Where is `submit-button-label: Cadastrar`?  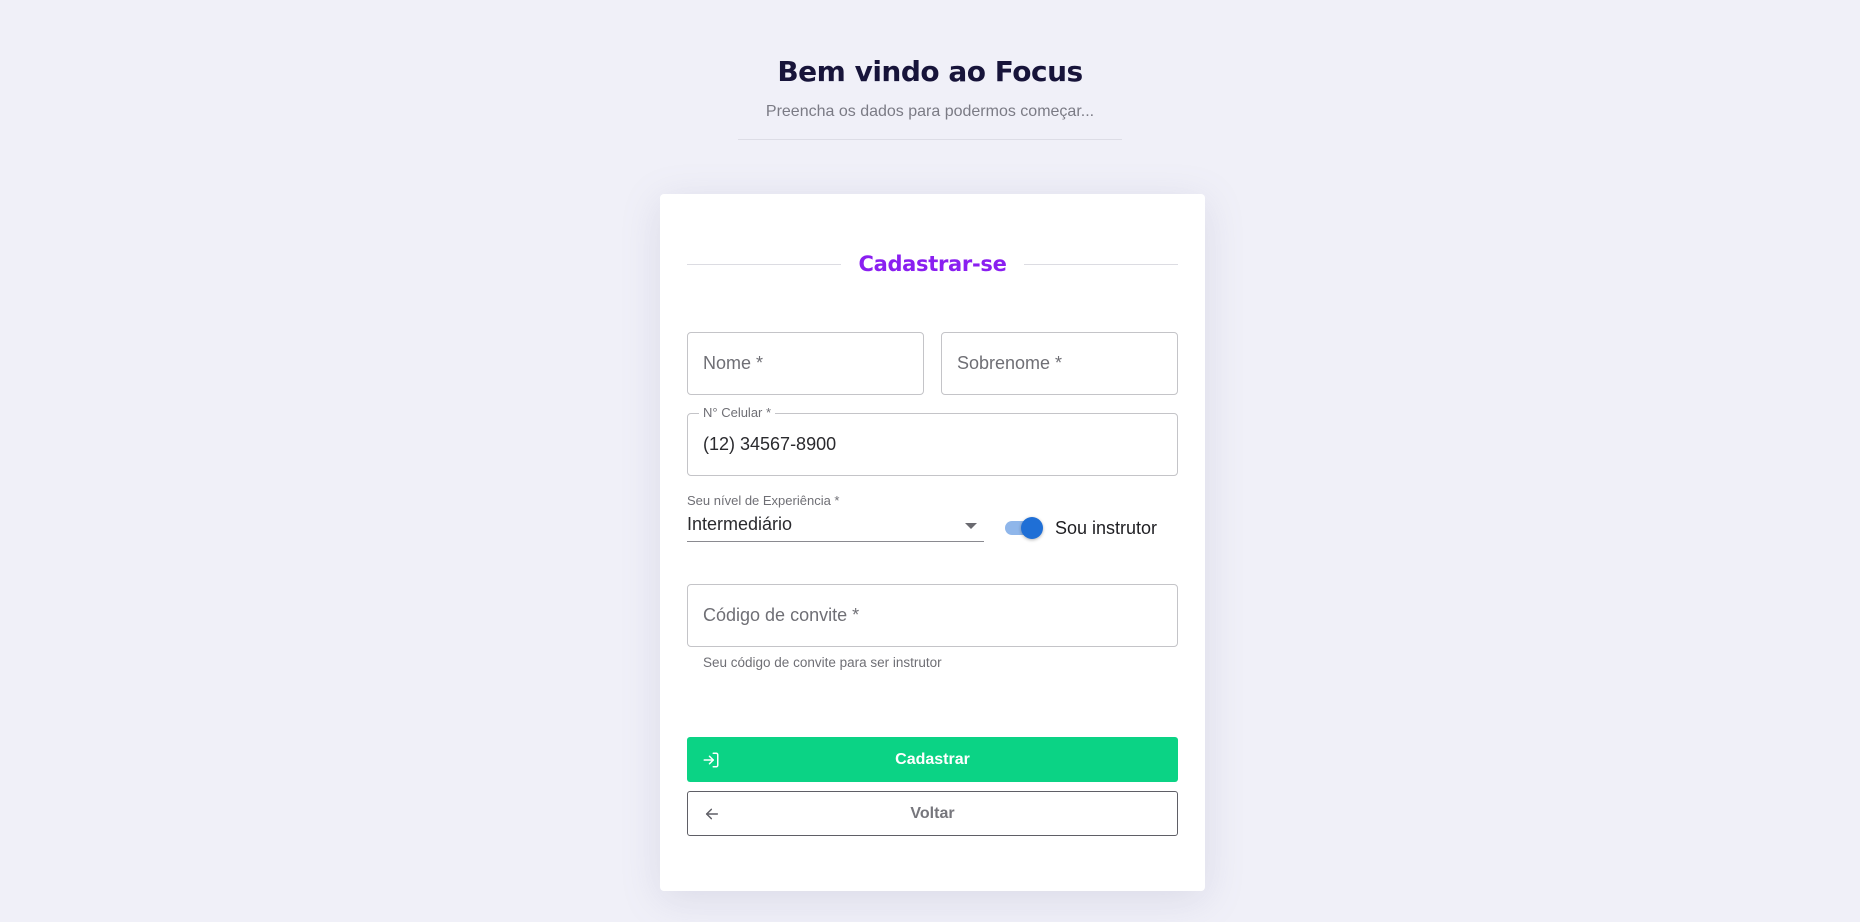
submit-button-label: Cadastrar is located at coordinates (932, 759).